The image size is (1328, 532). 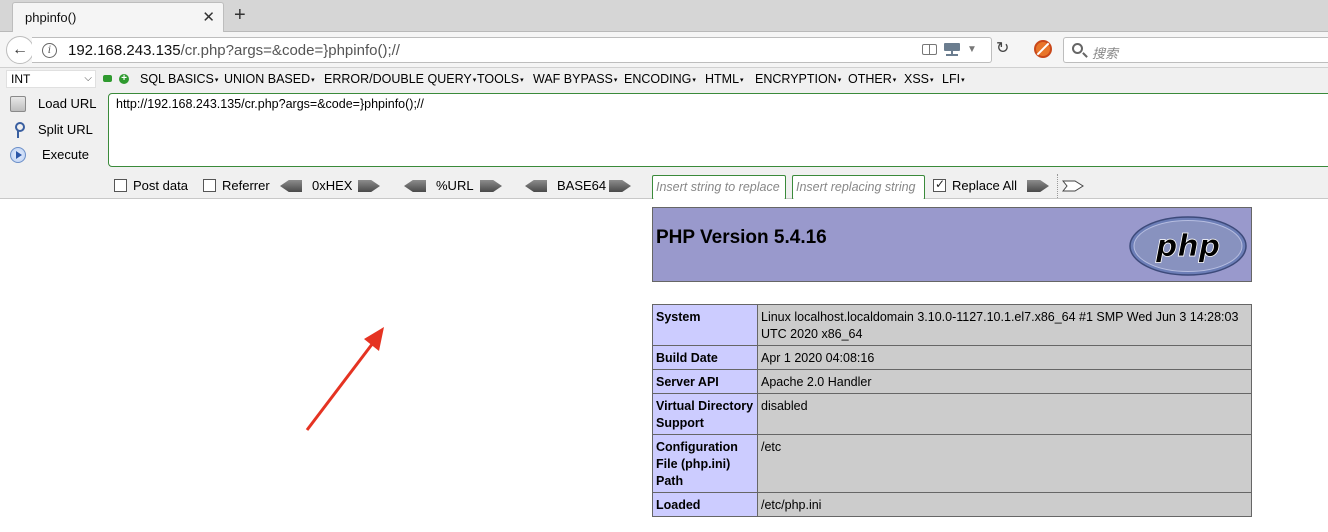 What do you see at coordinates (705, 504) in the screenshot?
I see `row-key: Loaded` at bounding box center [705, 504].